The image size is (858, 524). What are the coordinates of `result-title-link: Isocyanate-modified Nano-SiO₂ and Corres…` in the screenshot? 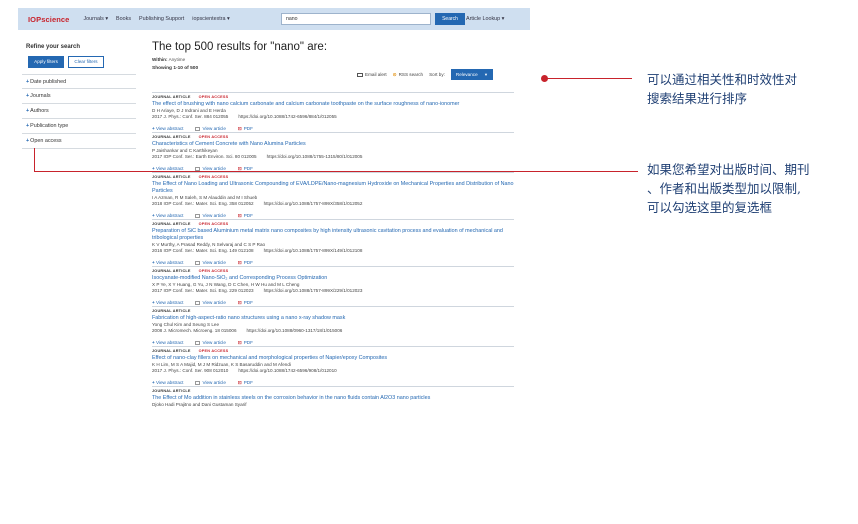 It's located at (333, 278).